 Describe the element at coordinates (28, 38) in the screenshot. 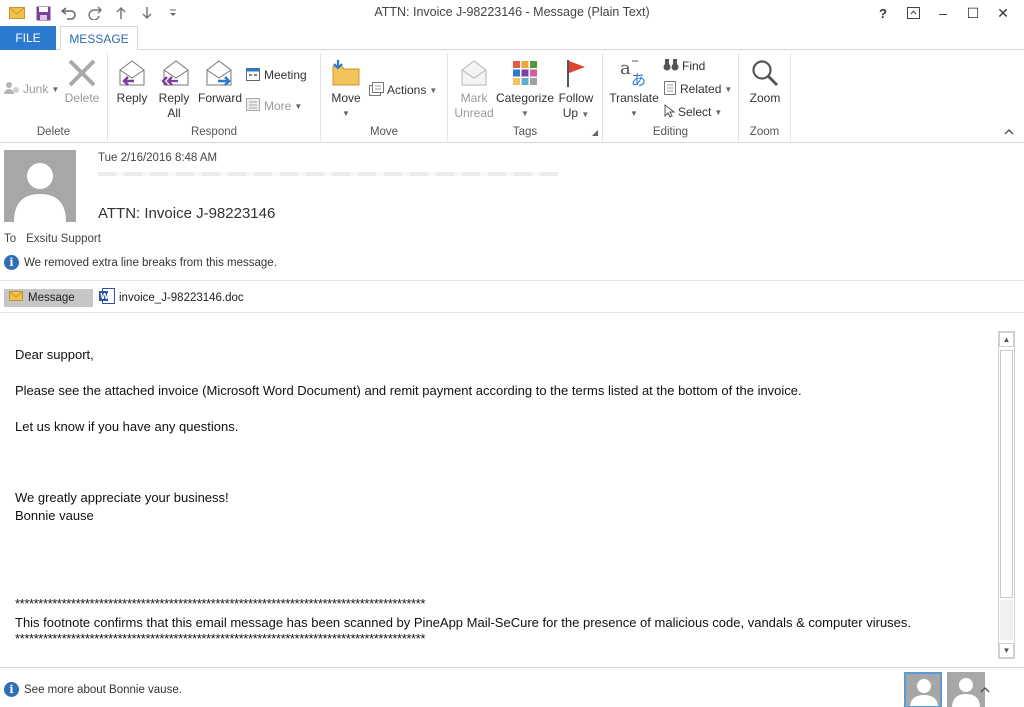

I see `tab-file: FILE` at that location.